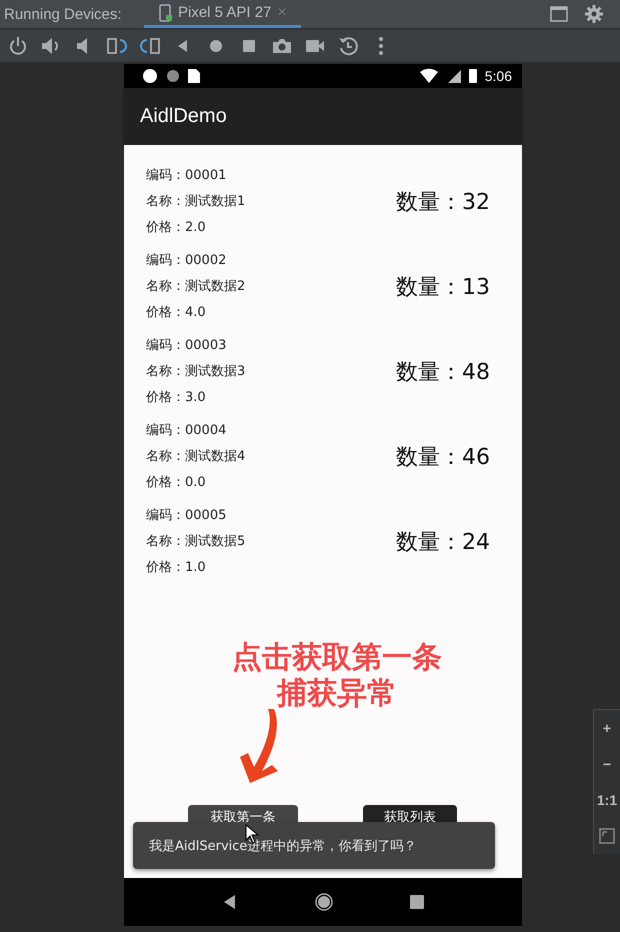 Image resolution: width=620 pixels, height=932 pixels. Describe the element at coordinates (183, 116) in the screenshot. I see `app-title: AidlDemo` at that location.